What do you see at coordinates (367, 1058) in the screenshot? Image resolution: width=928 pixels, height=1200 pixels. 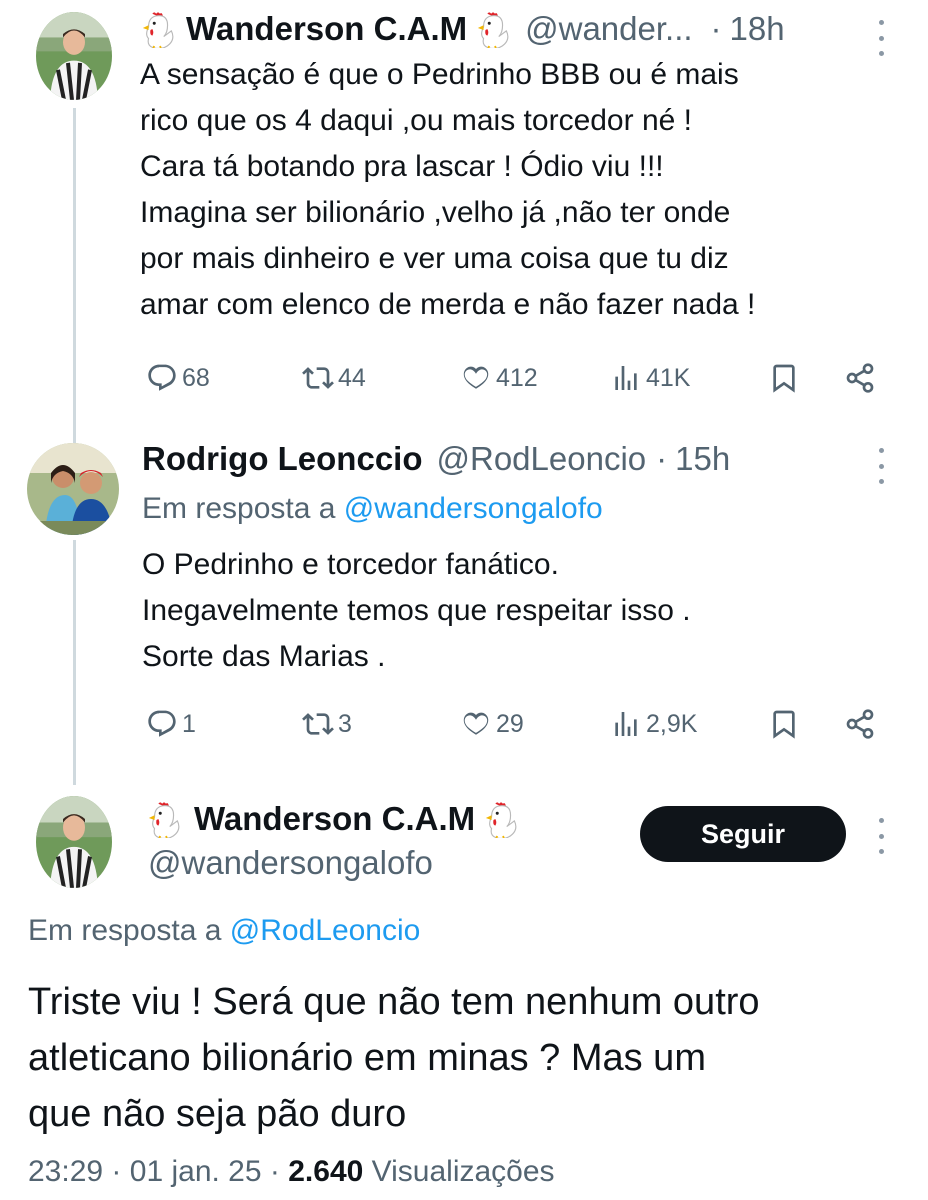 I see `tweet-text-line: atleticano bilionário em minas ? Mas um` at bounding box center [367, 1058].